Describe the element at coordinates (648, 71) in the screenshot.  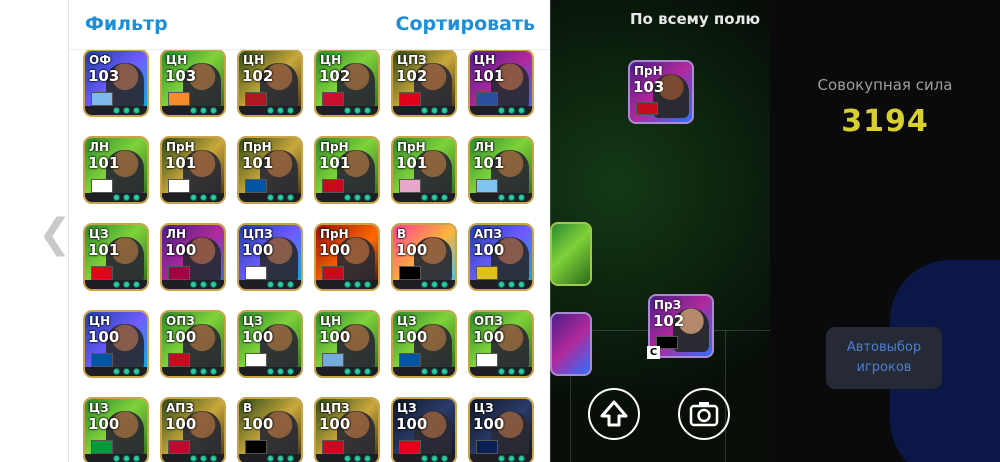
I see `player-position: ПрН` at that location.